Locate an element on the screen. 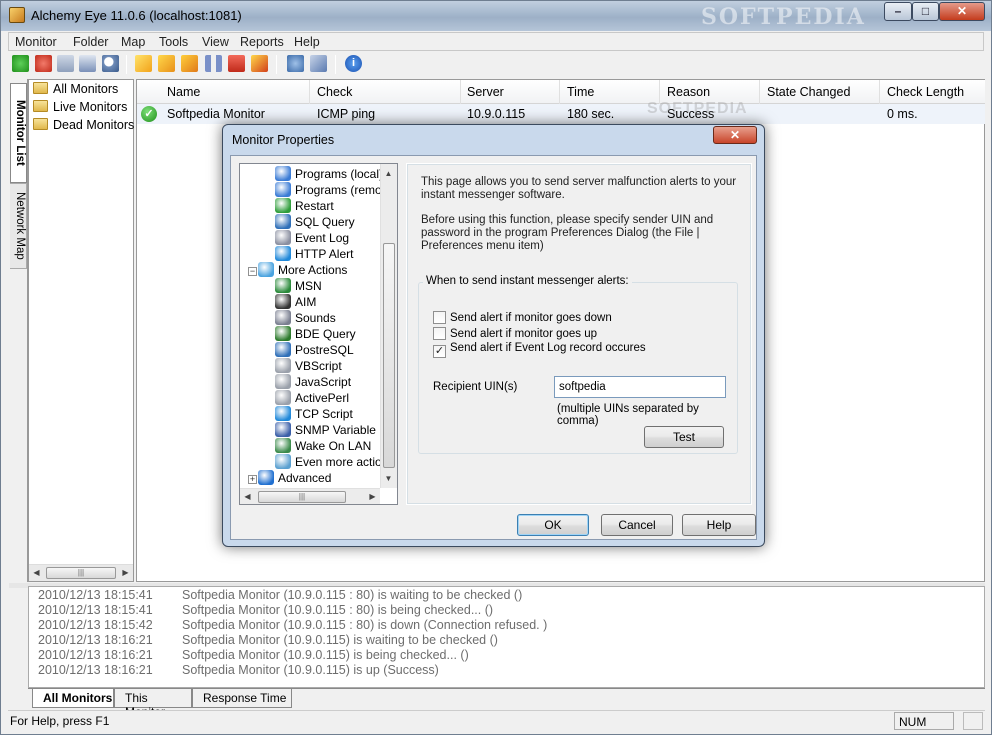 Image resolution: width=992 pixels, height=735 pixels. menu-reports: Reports is located at coordinates (262, 42).